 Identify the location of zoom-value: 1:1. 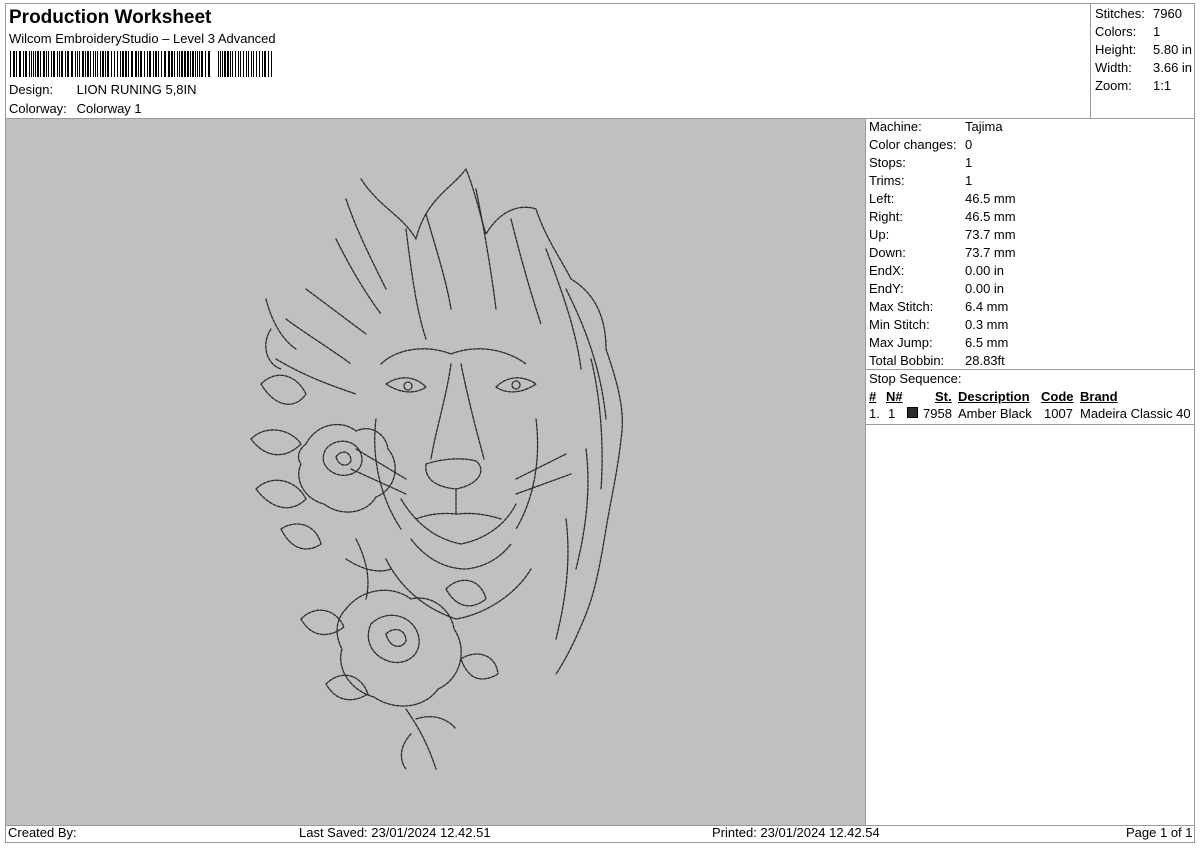
(1162, 85).